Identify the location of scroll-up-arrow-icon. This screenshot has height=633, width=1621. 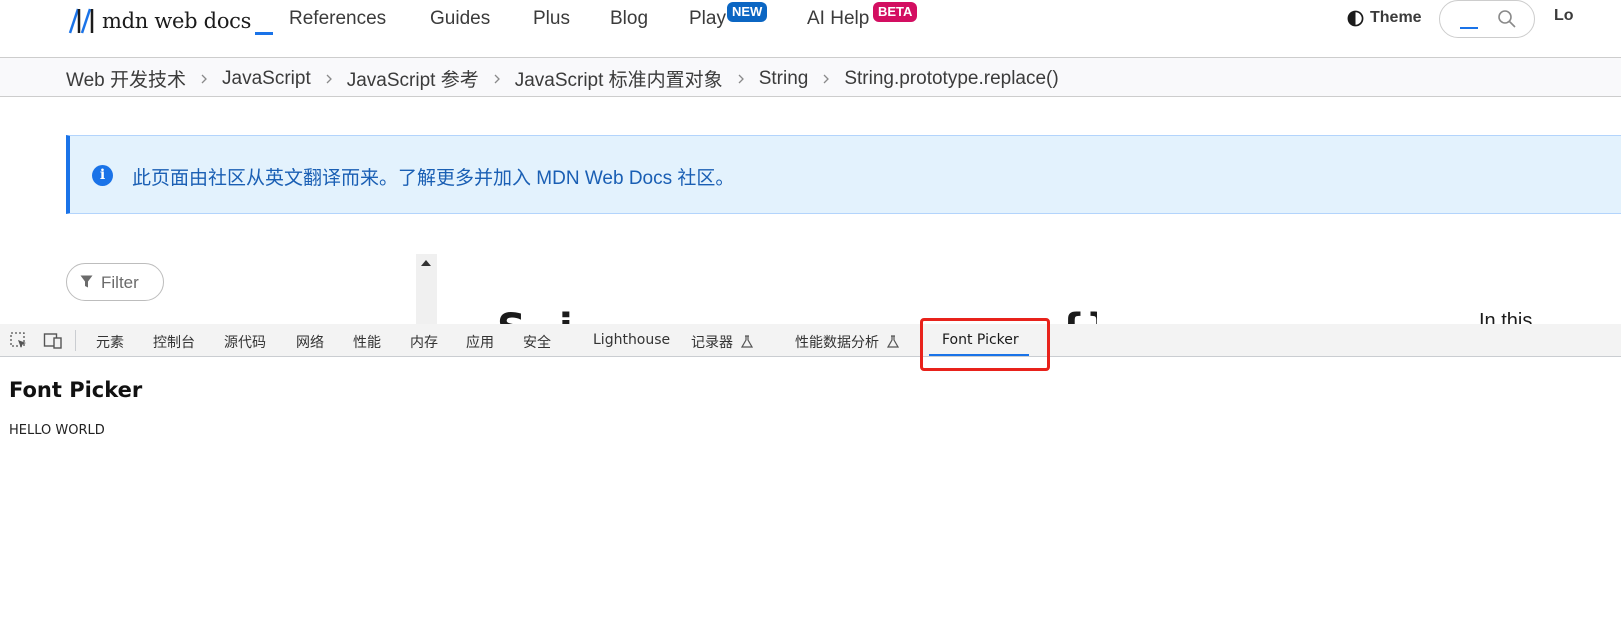
(426, 263).